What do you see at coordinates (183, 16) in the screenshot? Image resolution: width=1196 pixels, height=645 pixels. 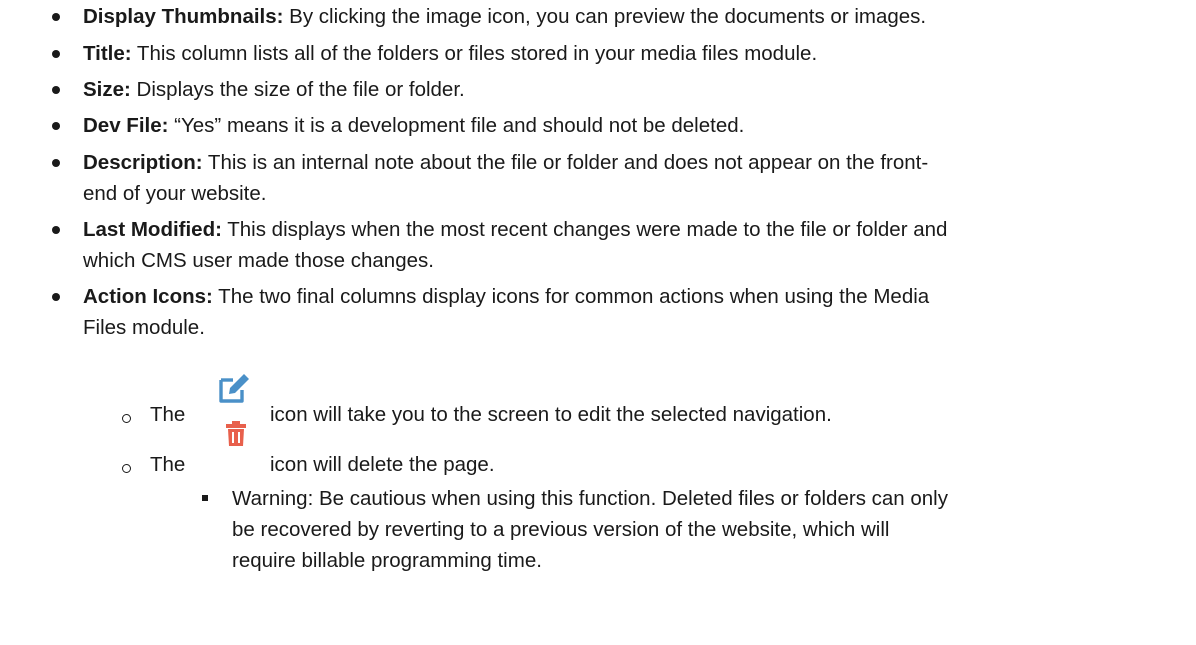 I see `item-term: Display Thumbnails:` at bounding box center [183, 16].